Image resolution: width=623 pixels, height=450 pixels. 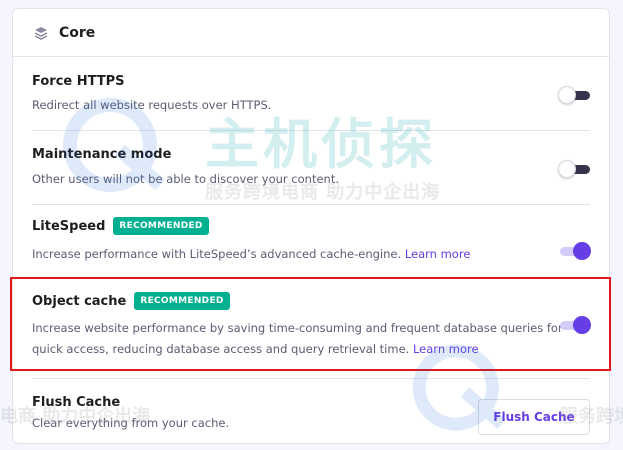 I want to click on maintenance-mode-toggle, so click(x=574, y=169).